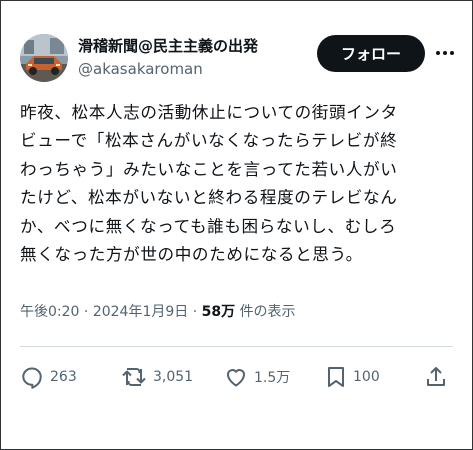 The height and width of the screenshot is (450, 473). Describe the element at coordinates (32, 378) in the screenshot. I see `reply-icon` at that location.